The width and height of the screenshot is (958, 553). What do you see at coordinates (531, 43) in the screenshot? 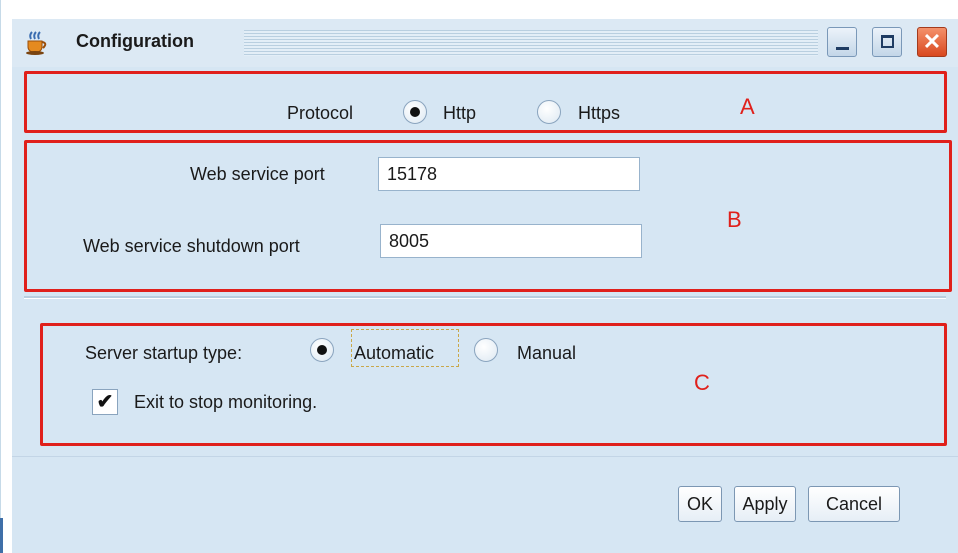
I see `title-bar-grip` at bounding box center [531, 43].